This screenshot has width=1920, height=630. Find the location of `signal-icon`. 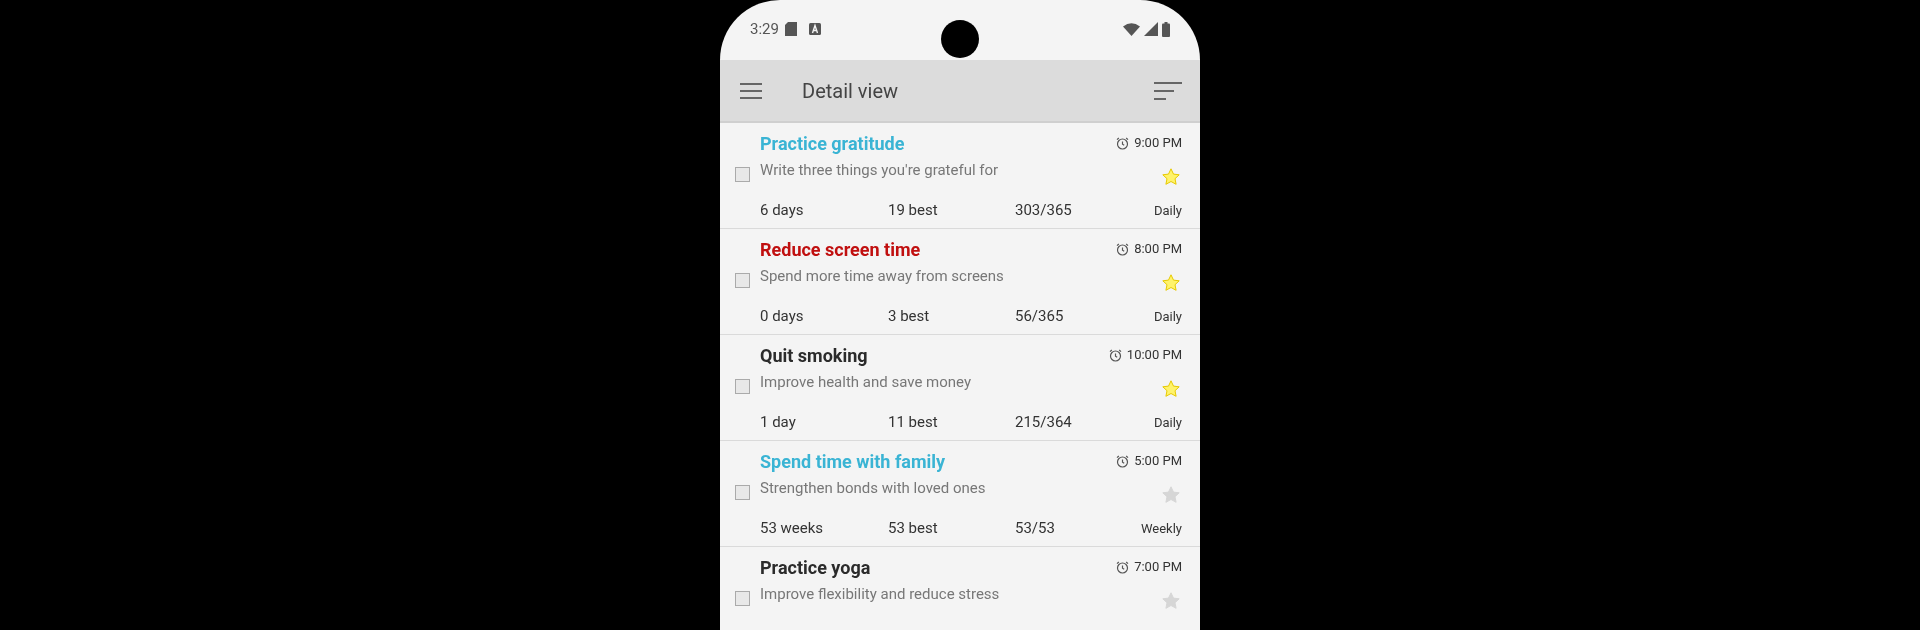

signal-icon is located at coordinates (1151, 29).